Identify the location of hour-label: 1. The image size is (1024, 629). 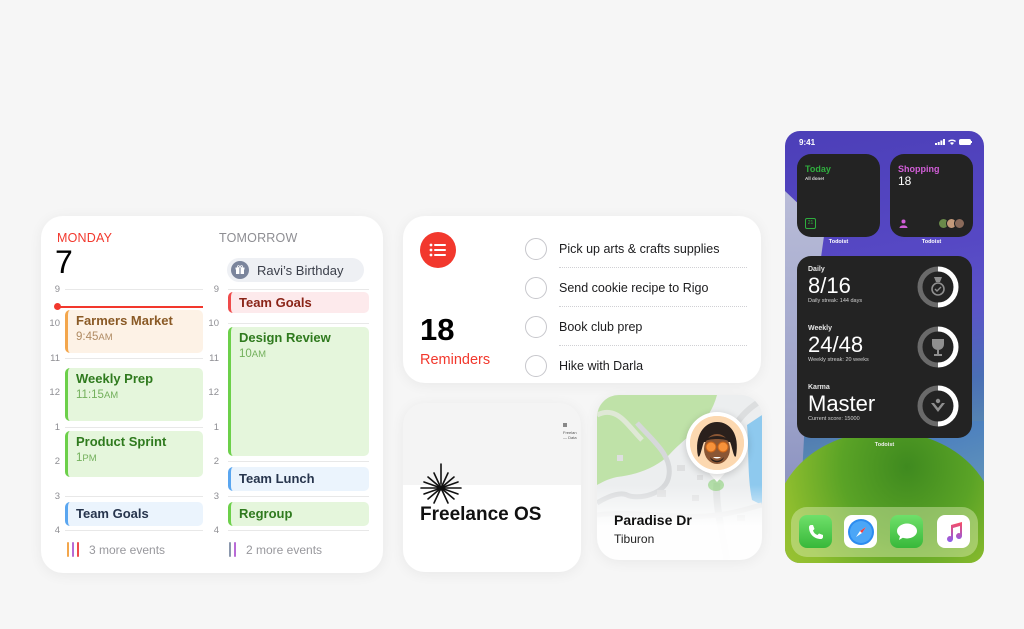
(57, 427).